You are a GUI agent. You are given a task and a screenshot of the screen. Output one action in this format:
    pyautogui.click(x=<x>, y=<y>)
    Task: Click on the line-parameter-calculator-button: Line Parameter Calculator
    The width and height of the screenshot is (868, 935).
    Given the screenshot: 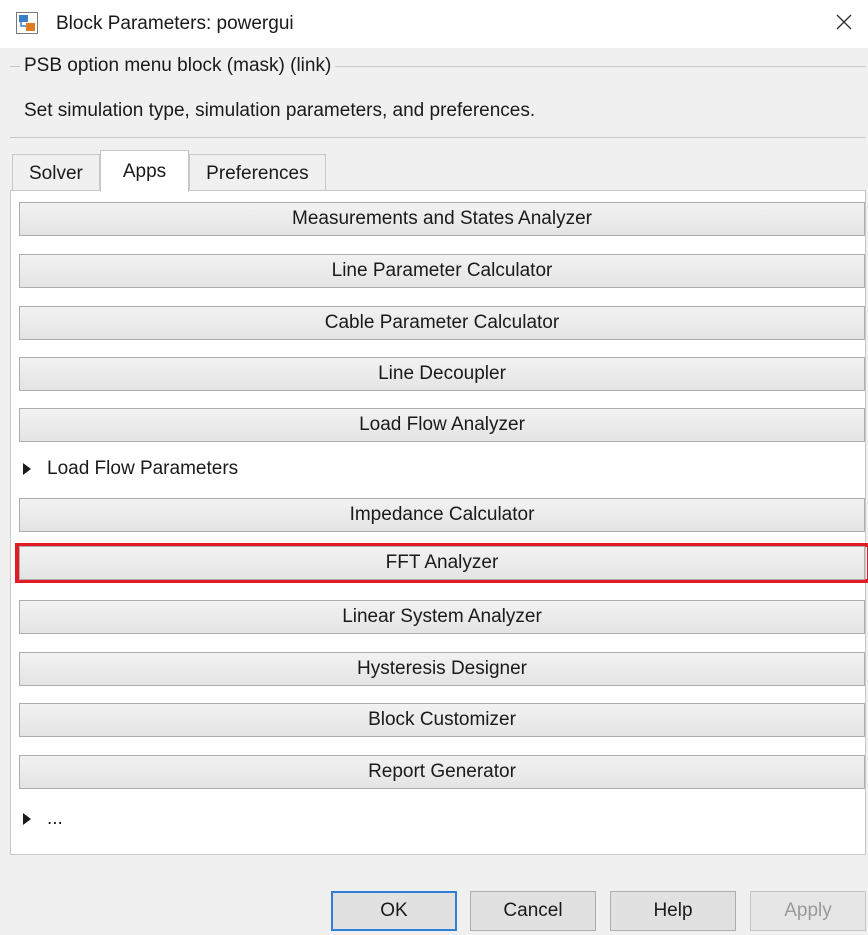 What is the action you would take?
    pyautogui.click(x=442, y=271)
    